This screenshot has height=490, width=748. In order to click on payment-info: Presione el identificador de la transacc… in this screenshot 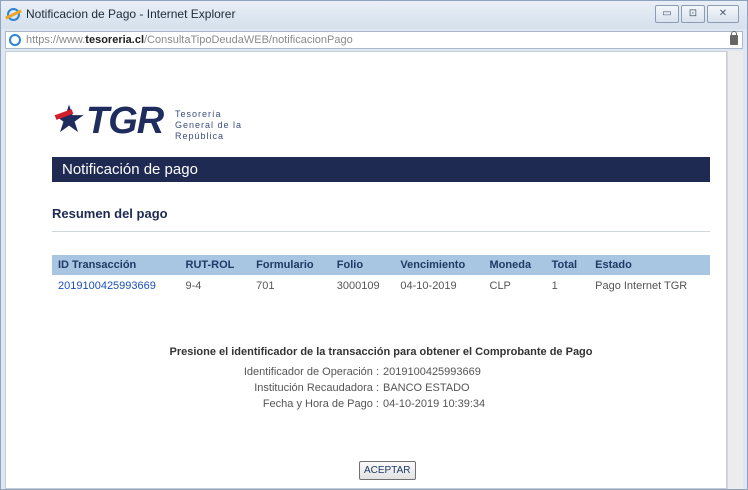, I will do `click(381, 379)`.